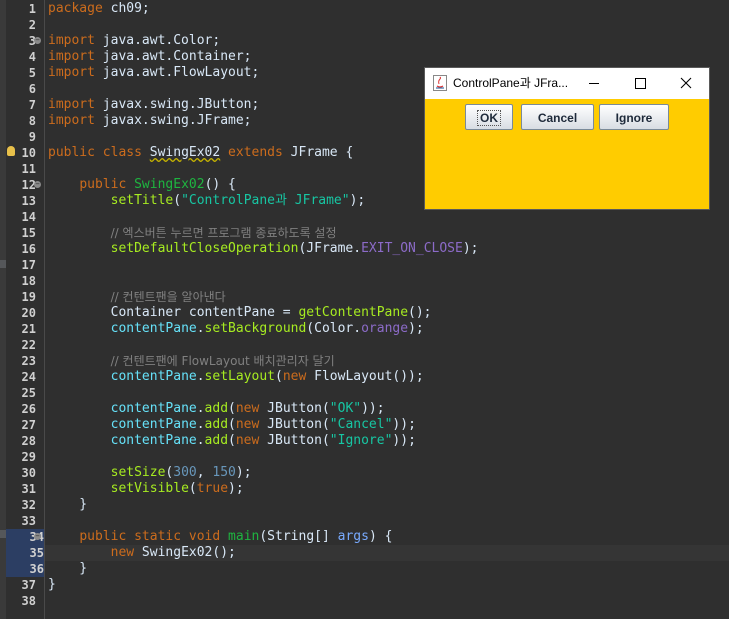 The image size is (729, 619). Describe the element at coordinates (222, 361) in the screenshot. I see `code-token: // 컨텐트팬에 FlowLayout 배치관리자 달기` at that location.